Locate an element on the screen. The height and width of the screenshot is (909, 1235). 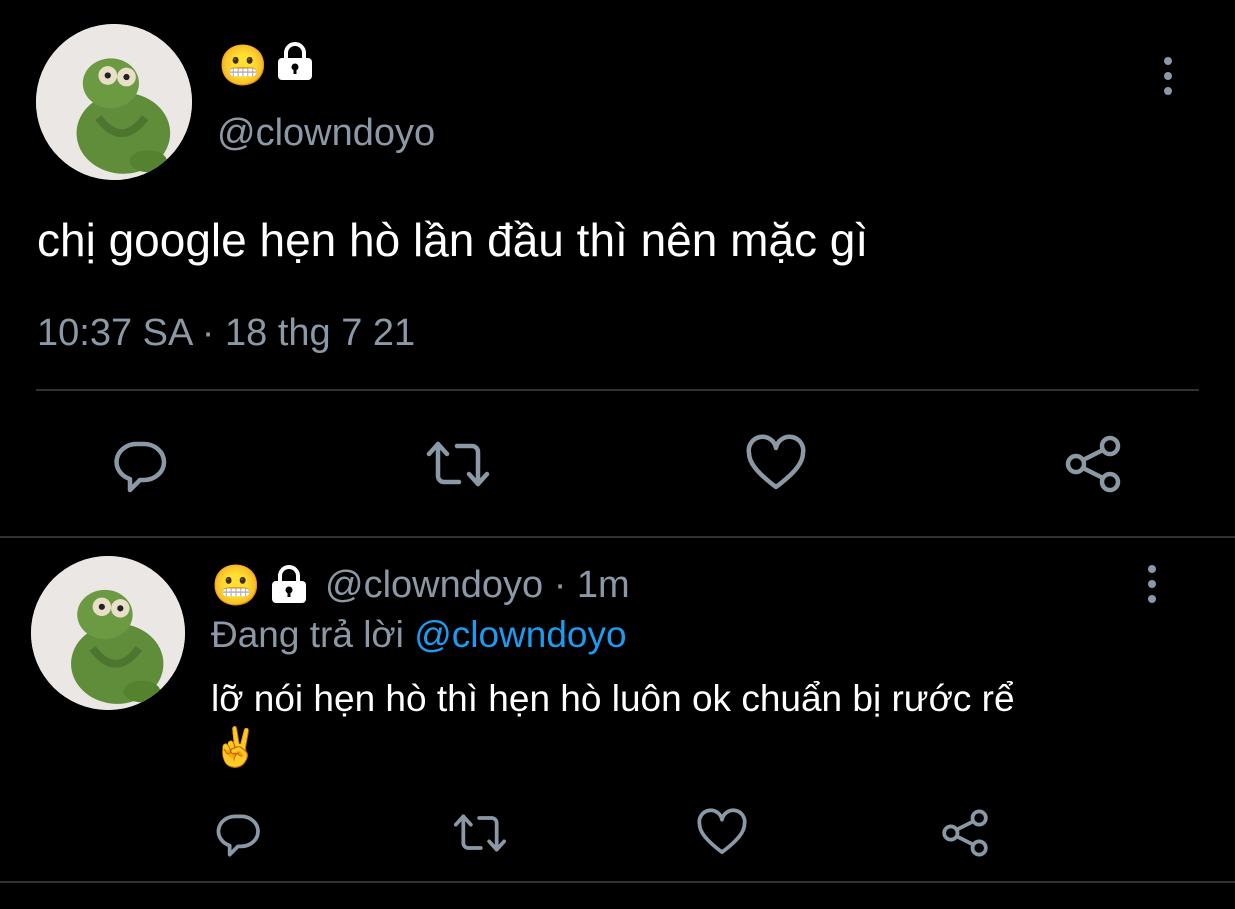
replying-to-line: Đang trả lời @clowndoyo is located at coordinates (419, 635).